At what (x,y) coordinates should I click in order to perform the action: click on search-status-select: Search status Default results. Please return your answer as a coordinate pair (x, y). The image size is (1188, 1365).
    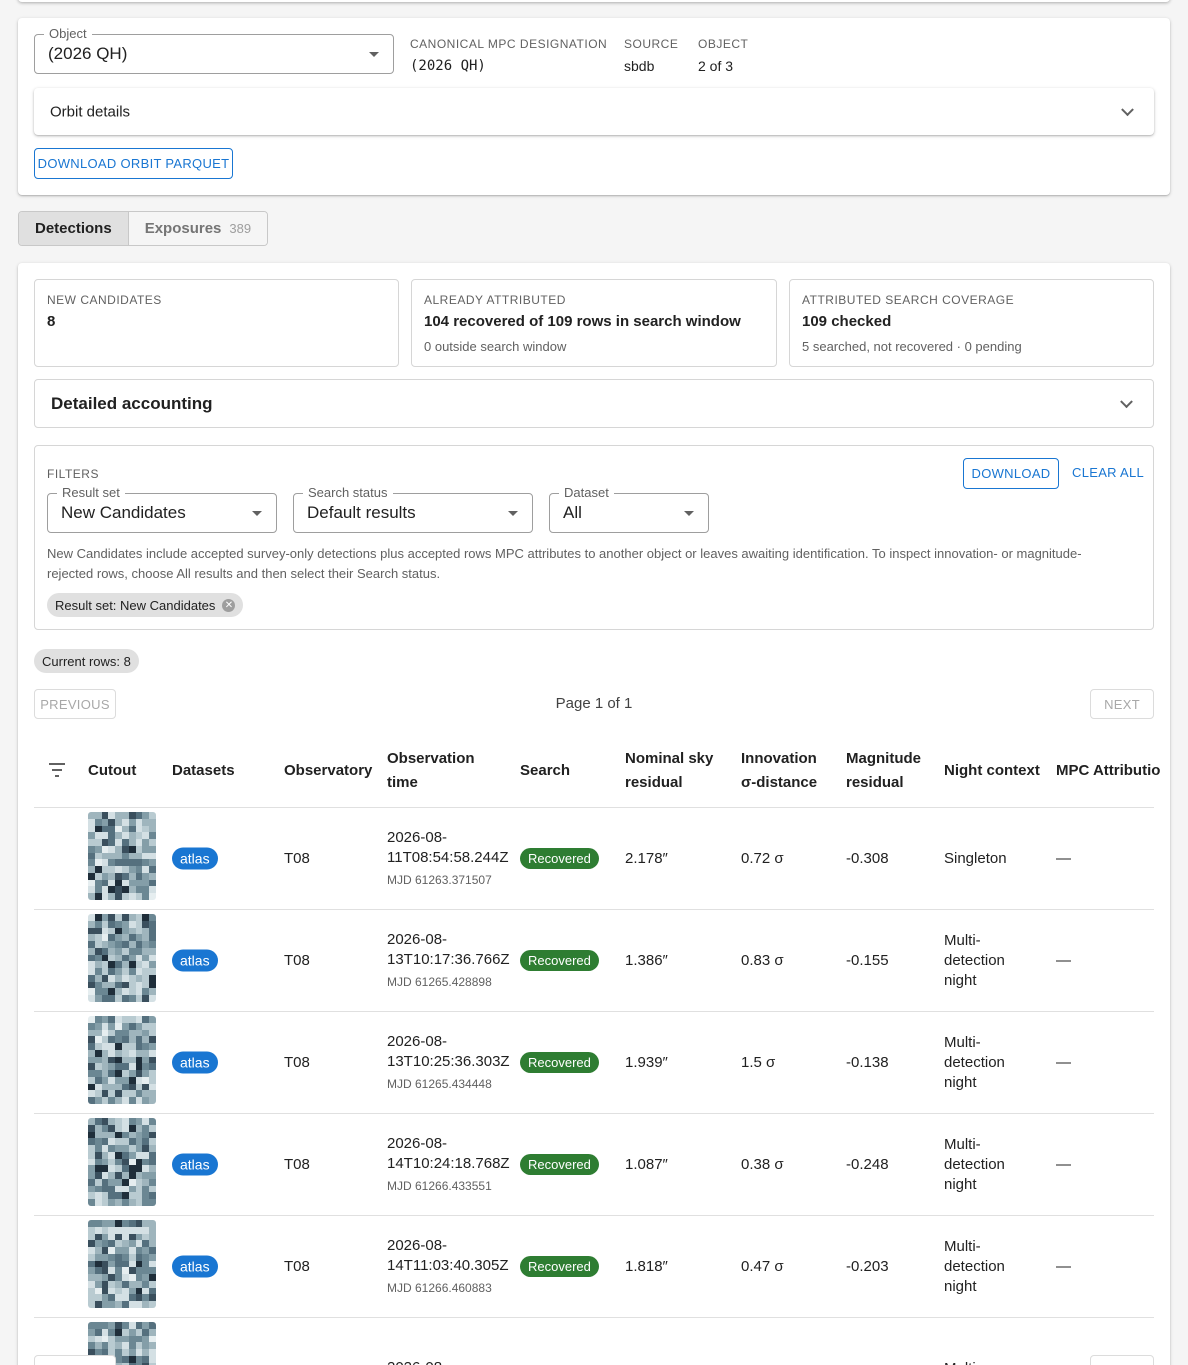
    Looking at the image, I should click on (413, 509).